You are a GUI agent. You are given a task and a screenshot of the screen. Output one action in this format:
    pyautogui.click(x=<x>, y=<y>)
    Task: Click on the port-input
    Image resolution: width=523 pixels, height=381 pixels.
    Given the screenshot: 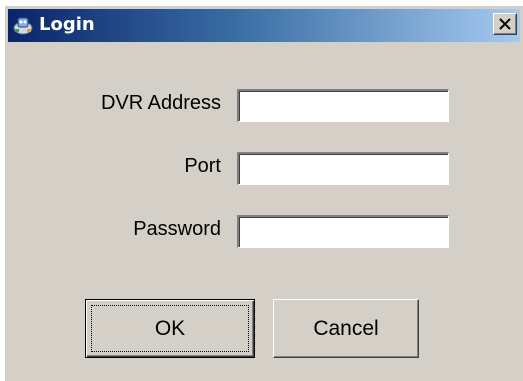 What is the action you would take?
    pyautogui.click(x=343, y=168)
    